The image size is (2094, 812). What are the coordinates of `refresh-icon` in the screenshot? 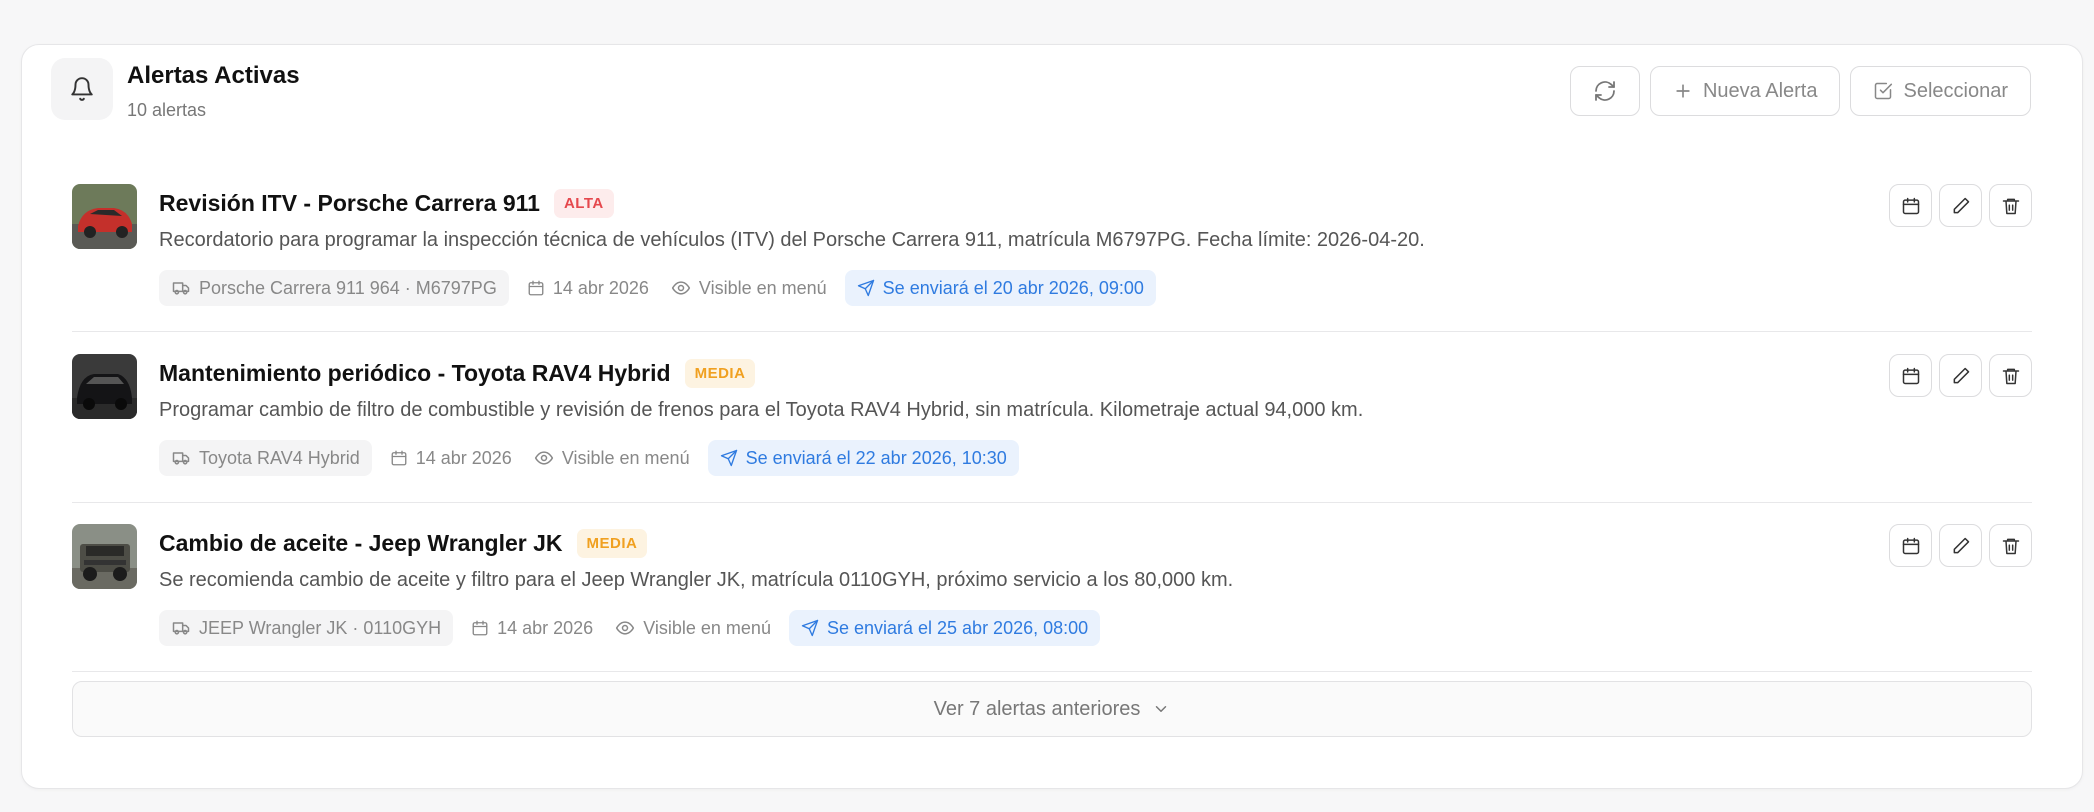 It's located at (1605, 91).